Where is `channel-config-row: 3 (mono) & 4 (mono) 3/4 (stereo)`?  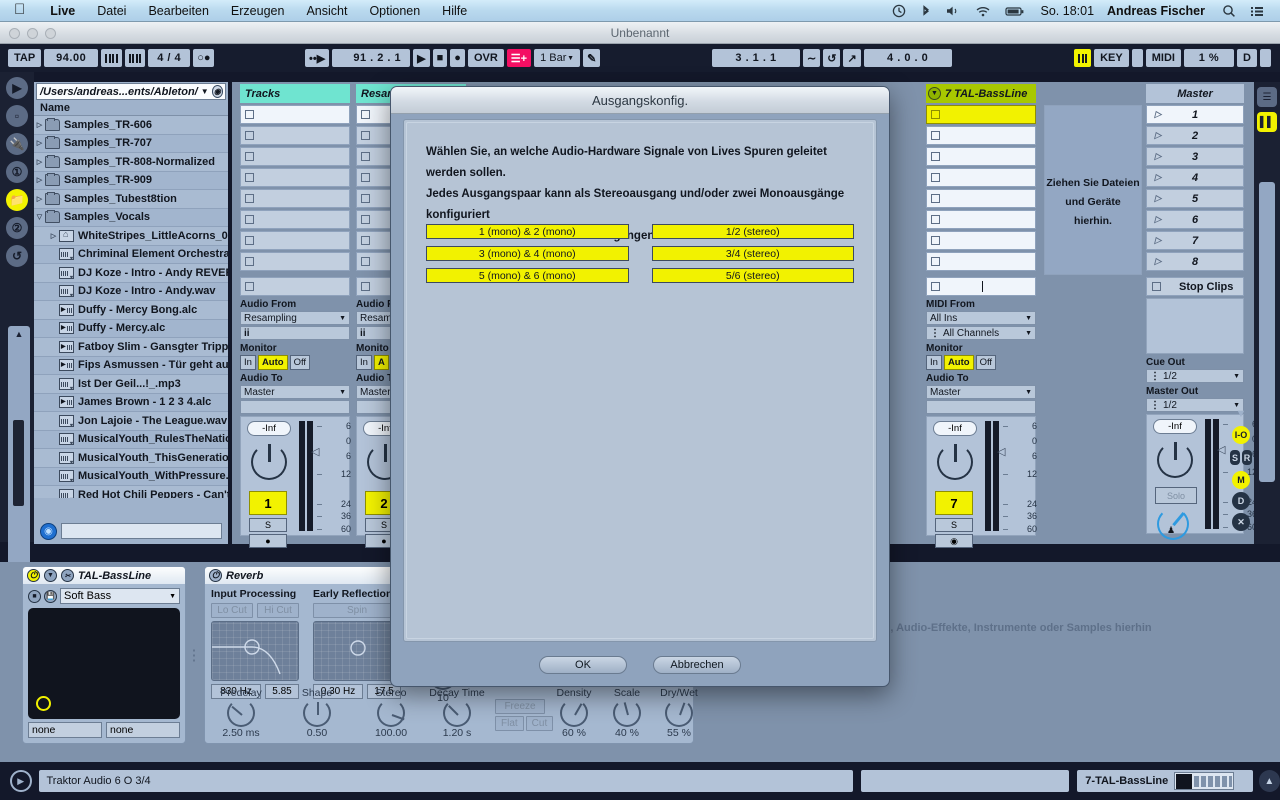
channel-config-row: 3 (mono) & 4 (mono) 3/4 (stereo) is located at coordinates (640, 253).